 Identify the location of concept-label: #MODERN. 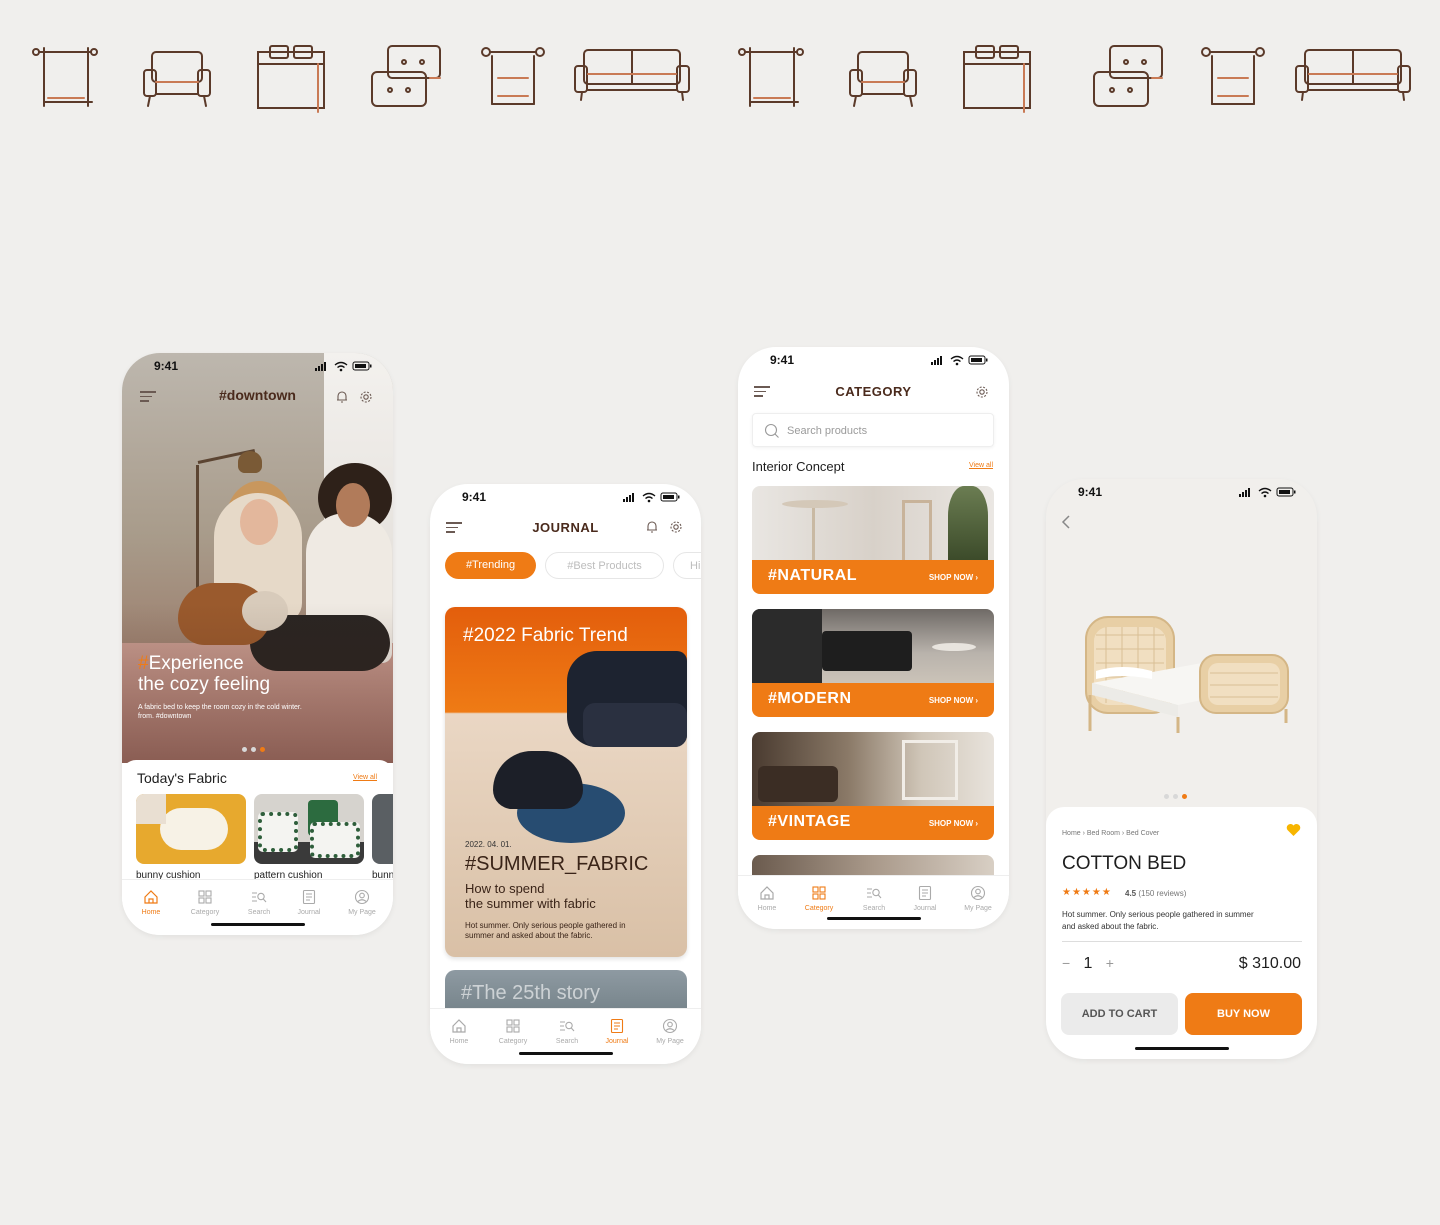
(810, 698).